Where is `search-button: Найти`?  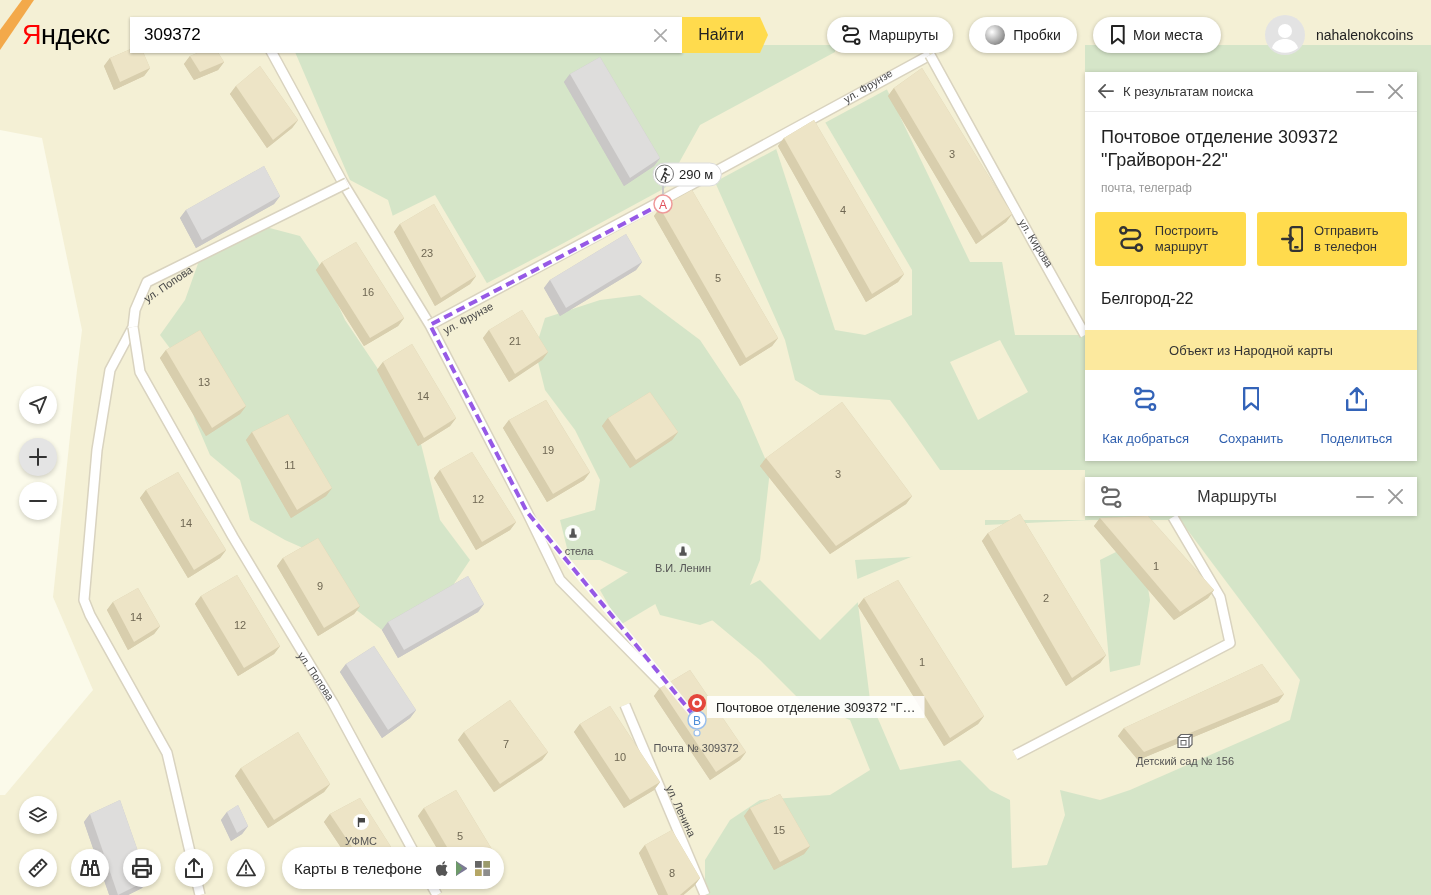 search-button: Найти is located at coordinates (725, 35).